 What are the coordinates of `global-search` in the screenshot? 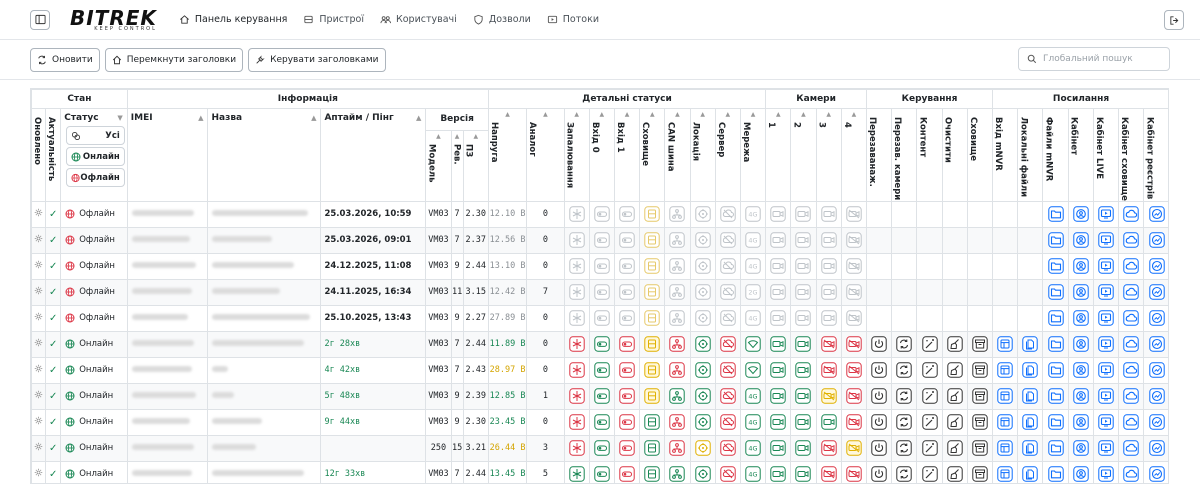 It's located at (1094, 59).